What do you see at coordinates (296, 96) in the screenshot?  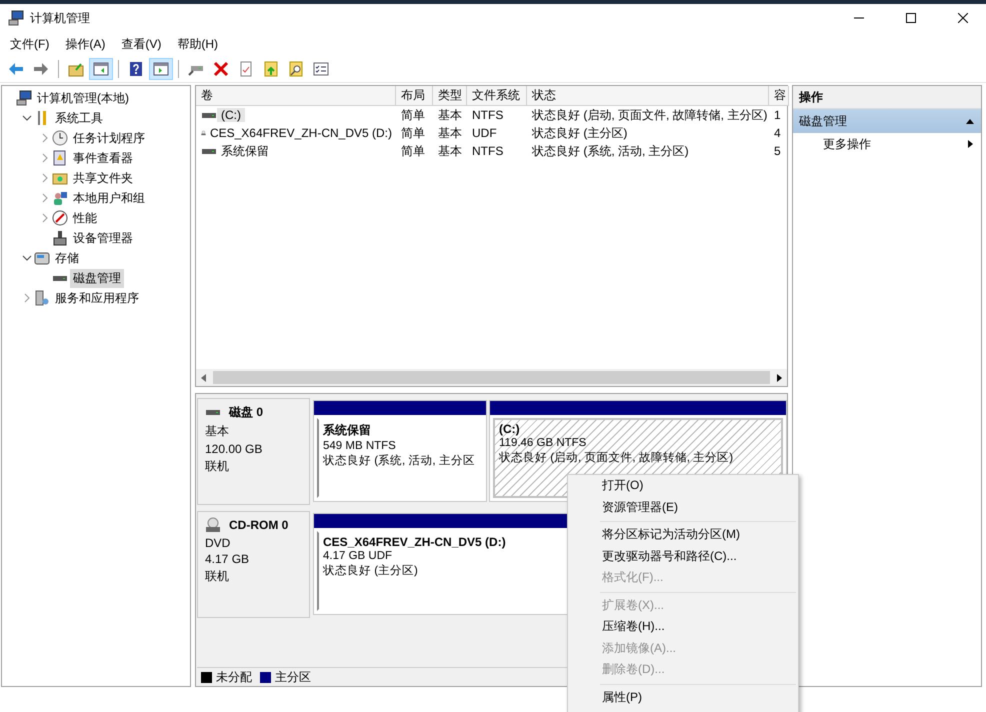 I see `column-header: 卷` at bounding box center [296, 96].